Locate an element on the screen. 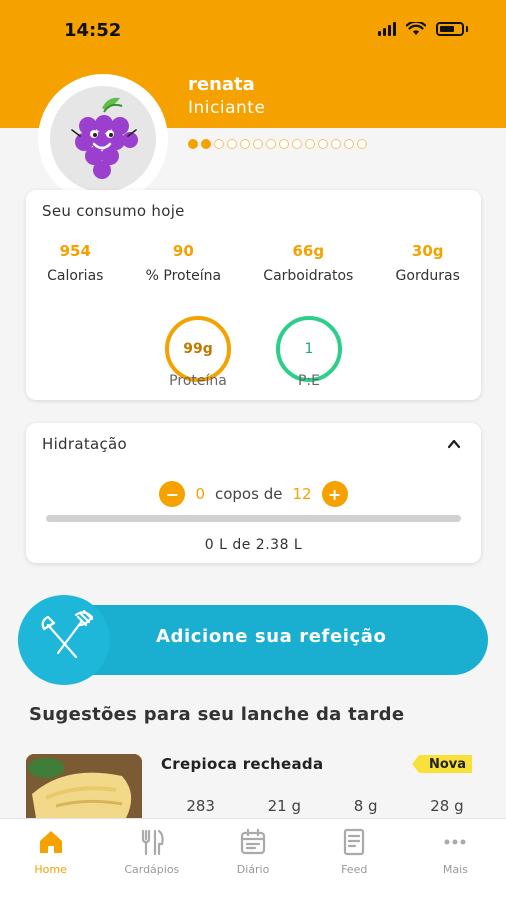  macro-value: 954 is located at coordinates (75, 251).